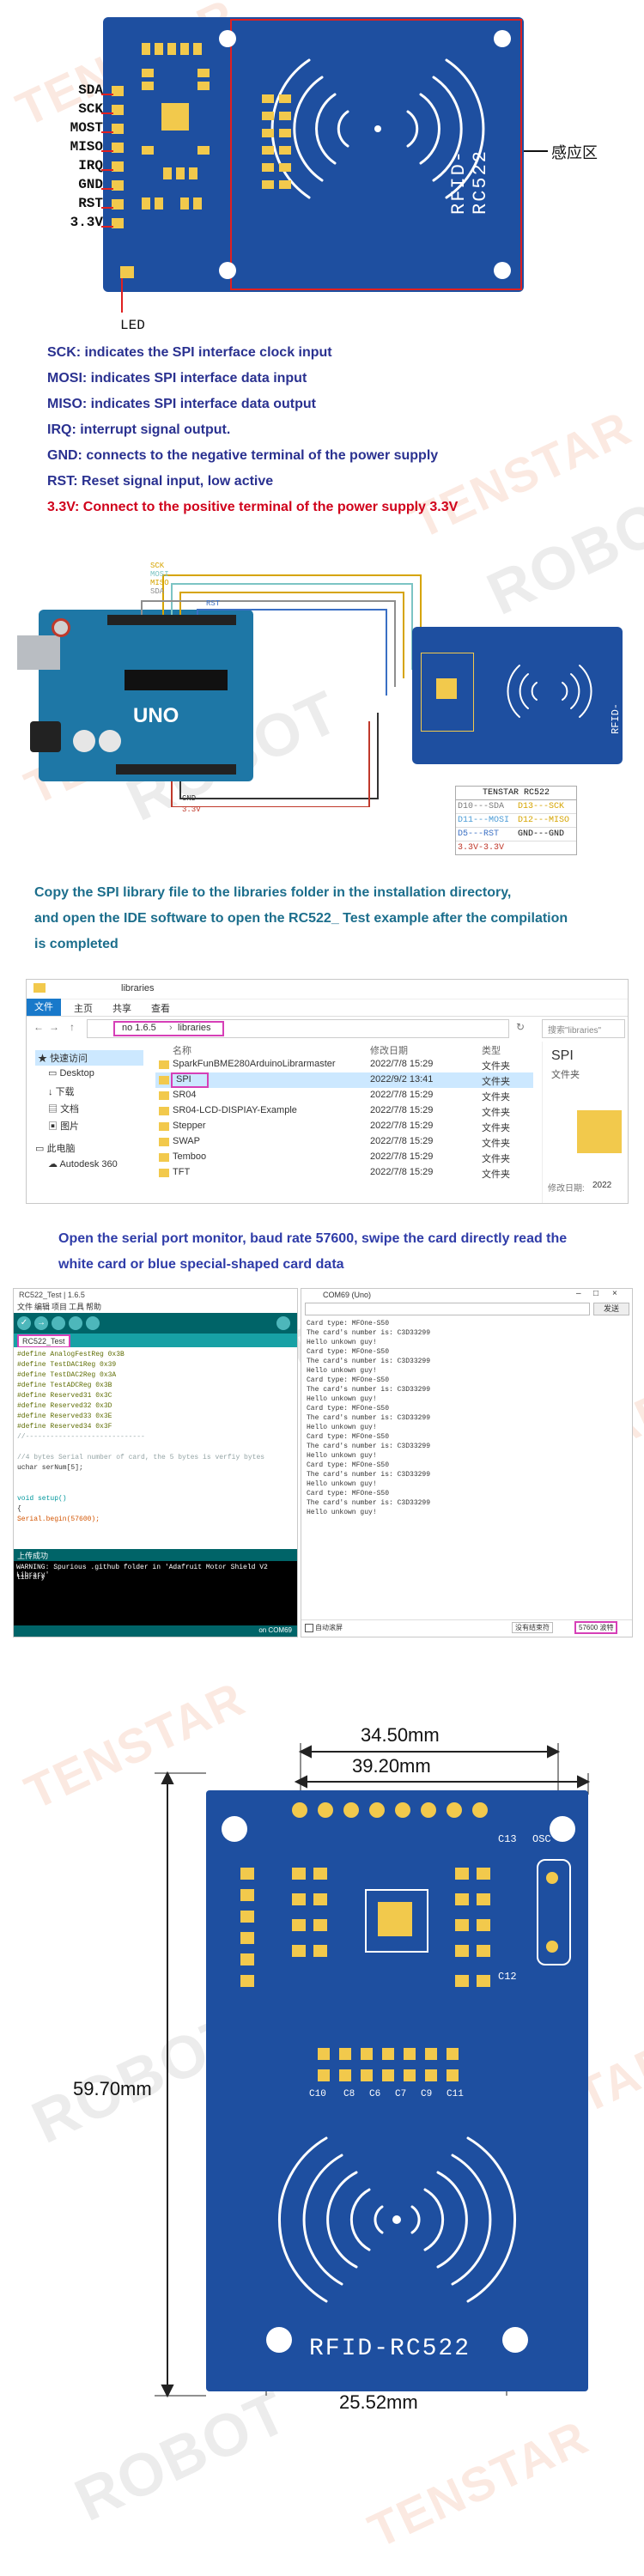 The height and width of the screenshot is (2576, 644). Describe the element at coordinates (139, 1028) in the screenshot. I see `path-segment: no 1.6.5` at that location.